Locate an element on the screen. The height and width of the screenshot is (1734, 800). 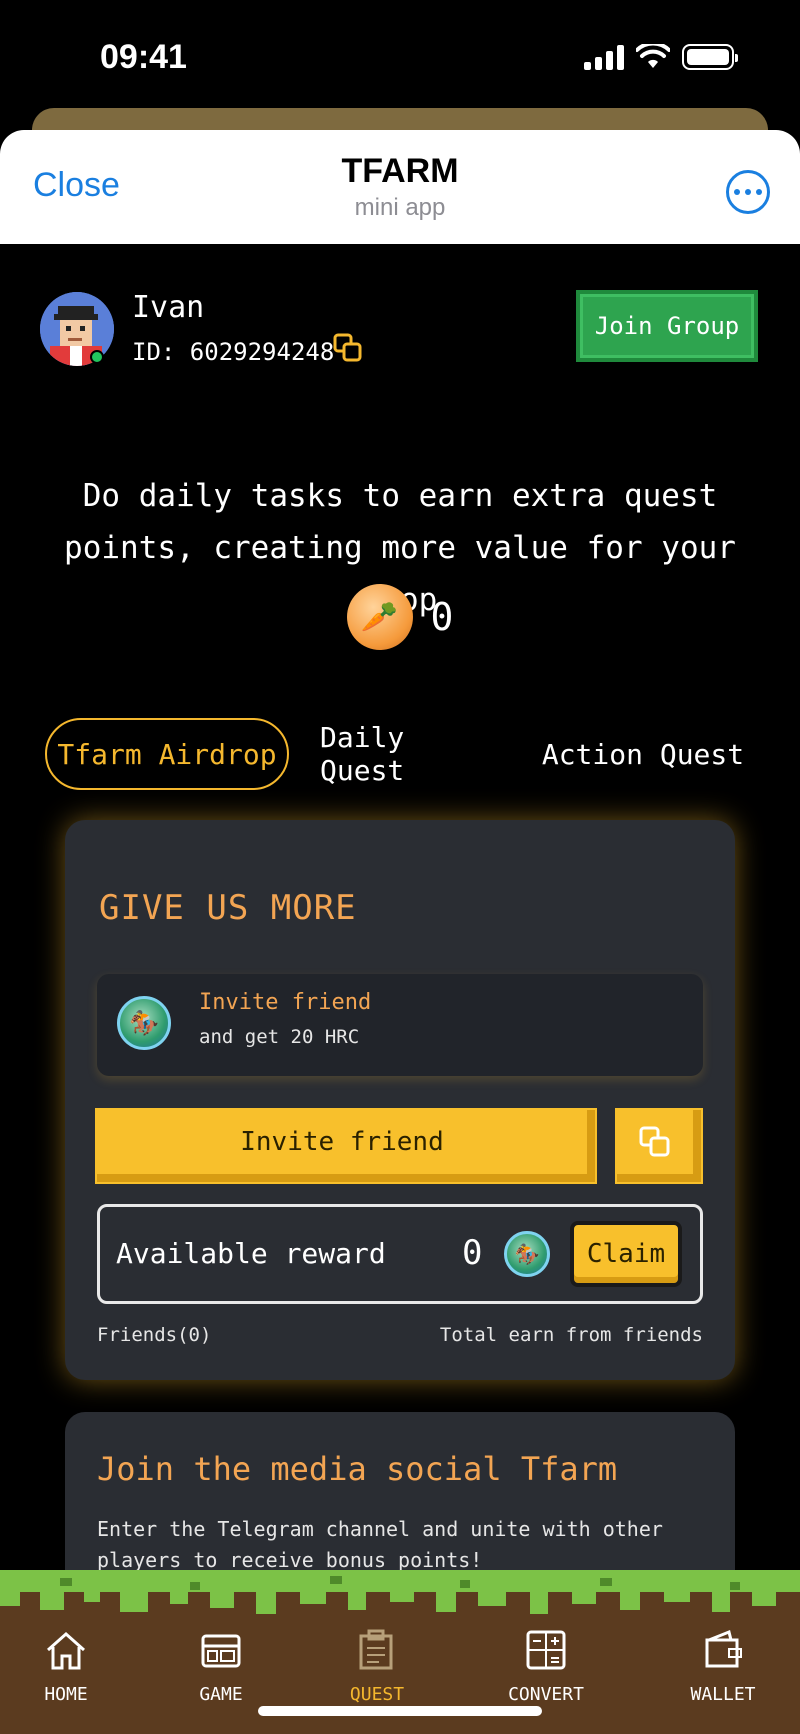
friends-count: Friends(0) is located at coordinates (154, 1335).